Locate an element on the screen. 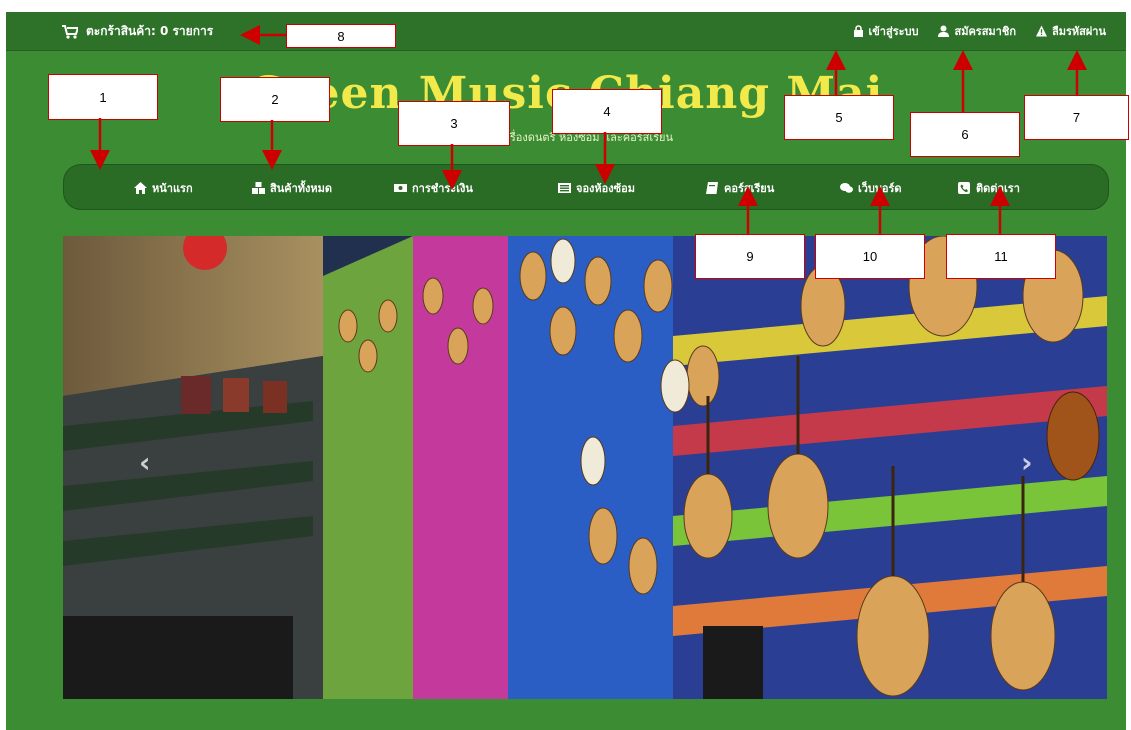  callout-5: 5 is located at coordinates (839, 117).